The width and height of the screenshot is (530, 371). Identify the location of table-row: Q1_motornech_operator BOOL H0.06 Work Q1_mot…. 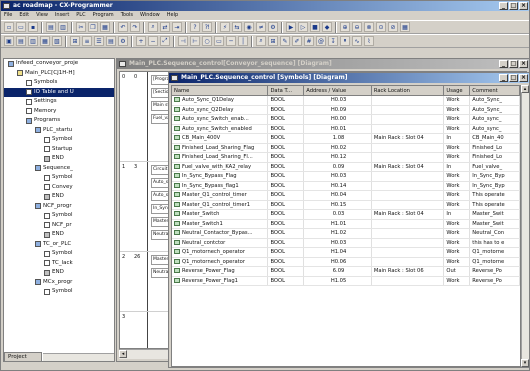
(346, 262).